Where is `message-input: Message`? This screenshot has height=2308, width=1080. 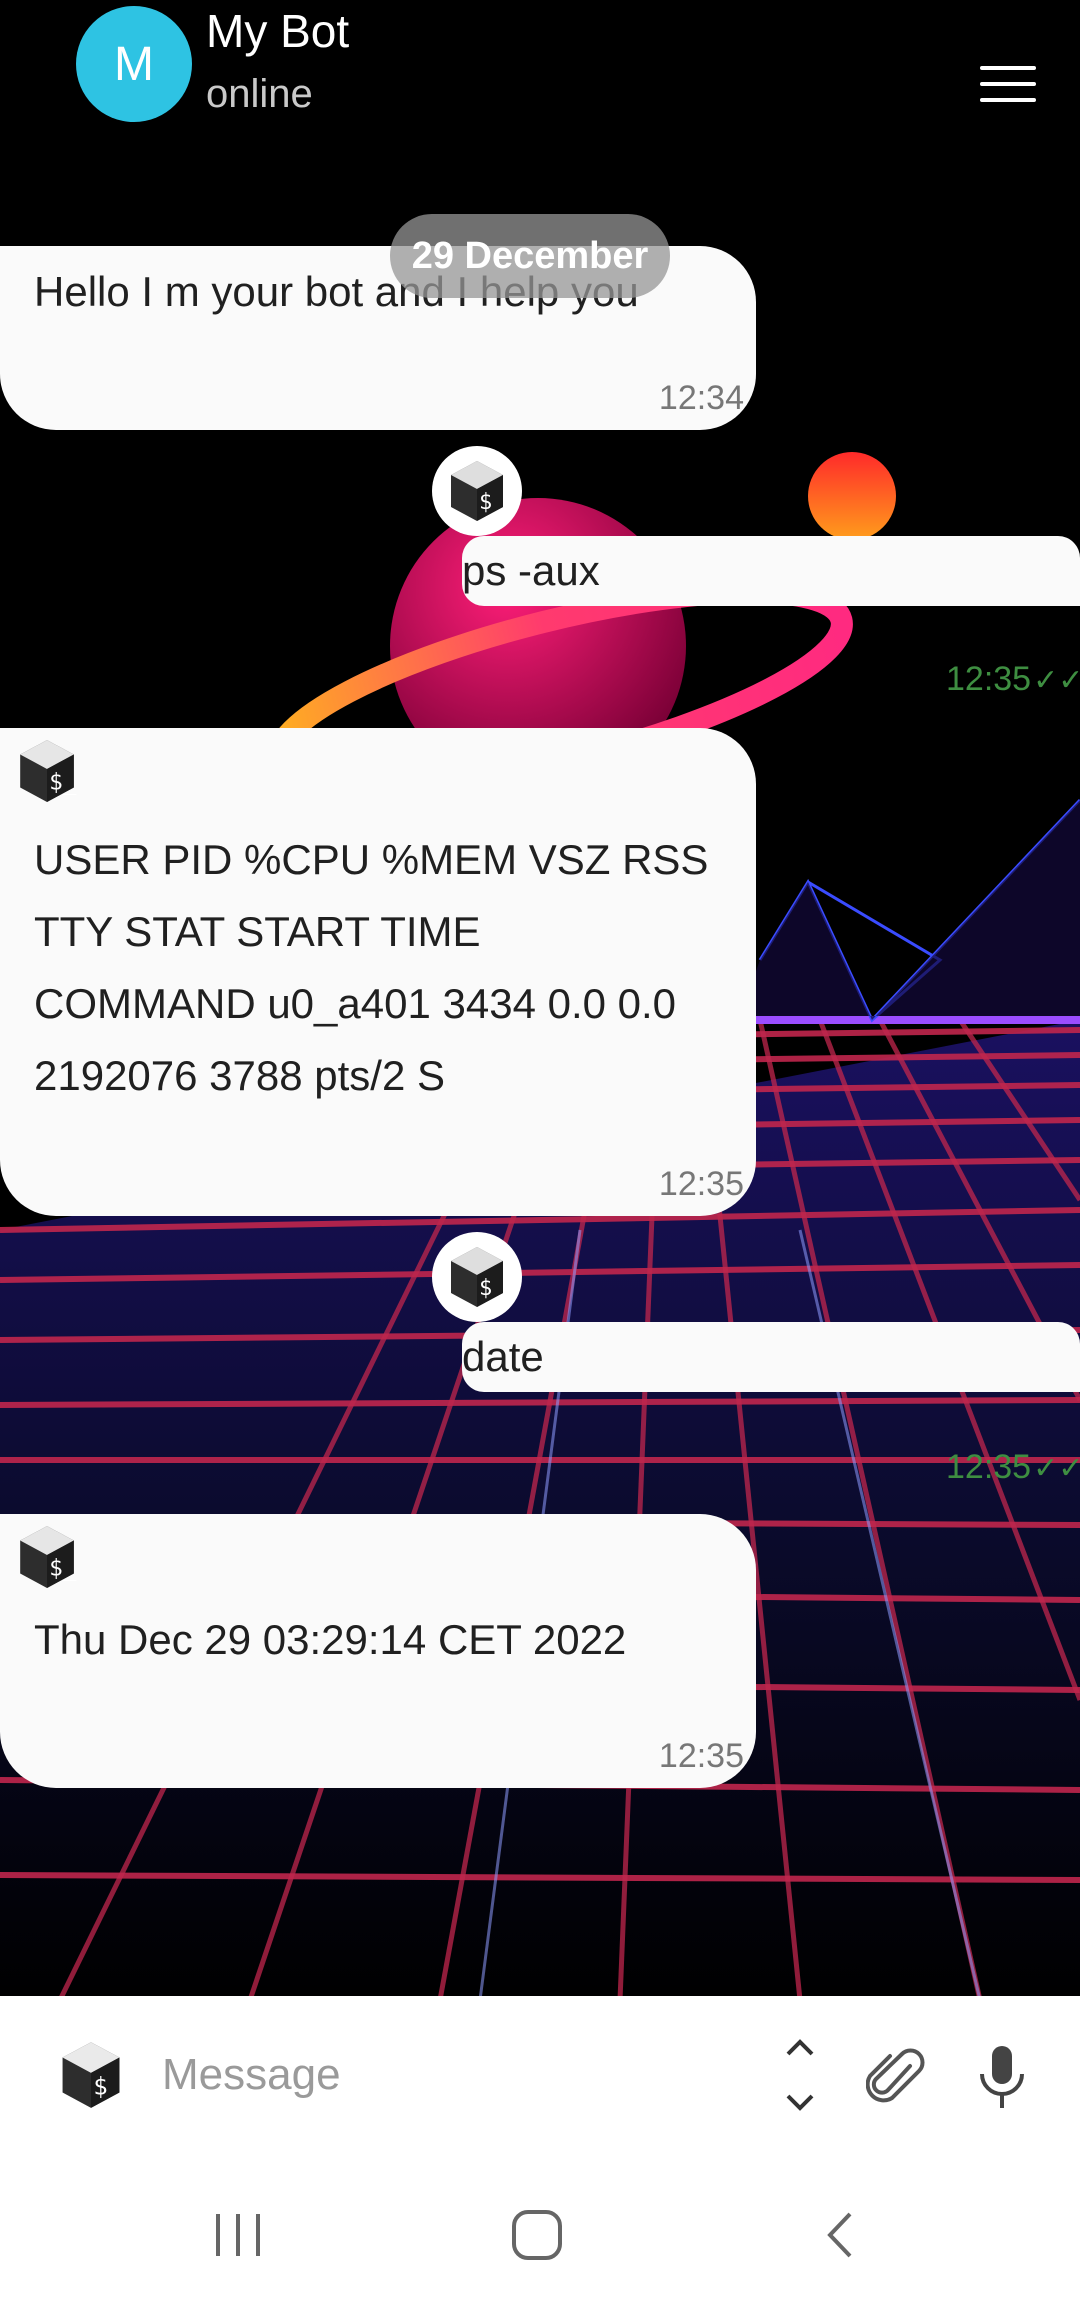
message-input: Message is located at coordinates (251, 2075).